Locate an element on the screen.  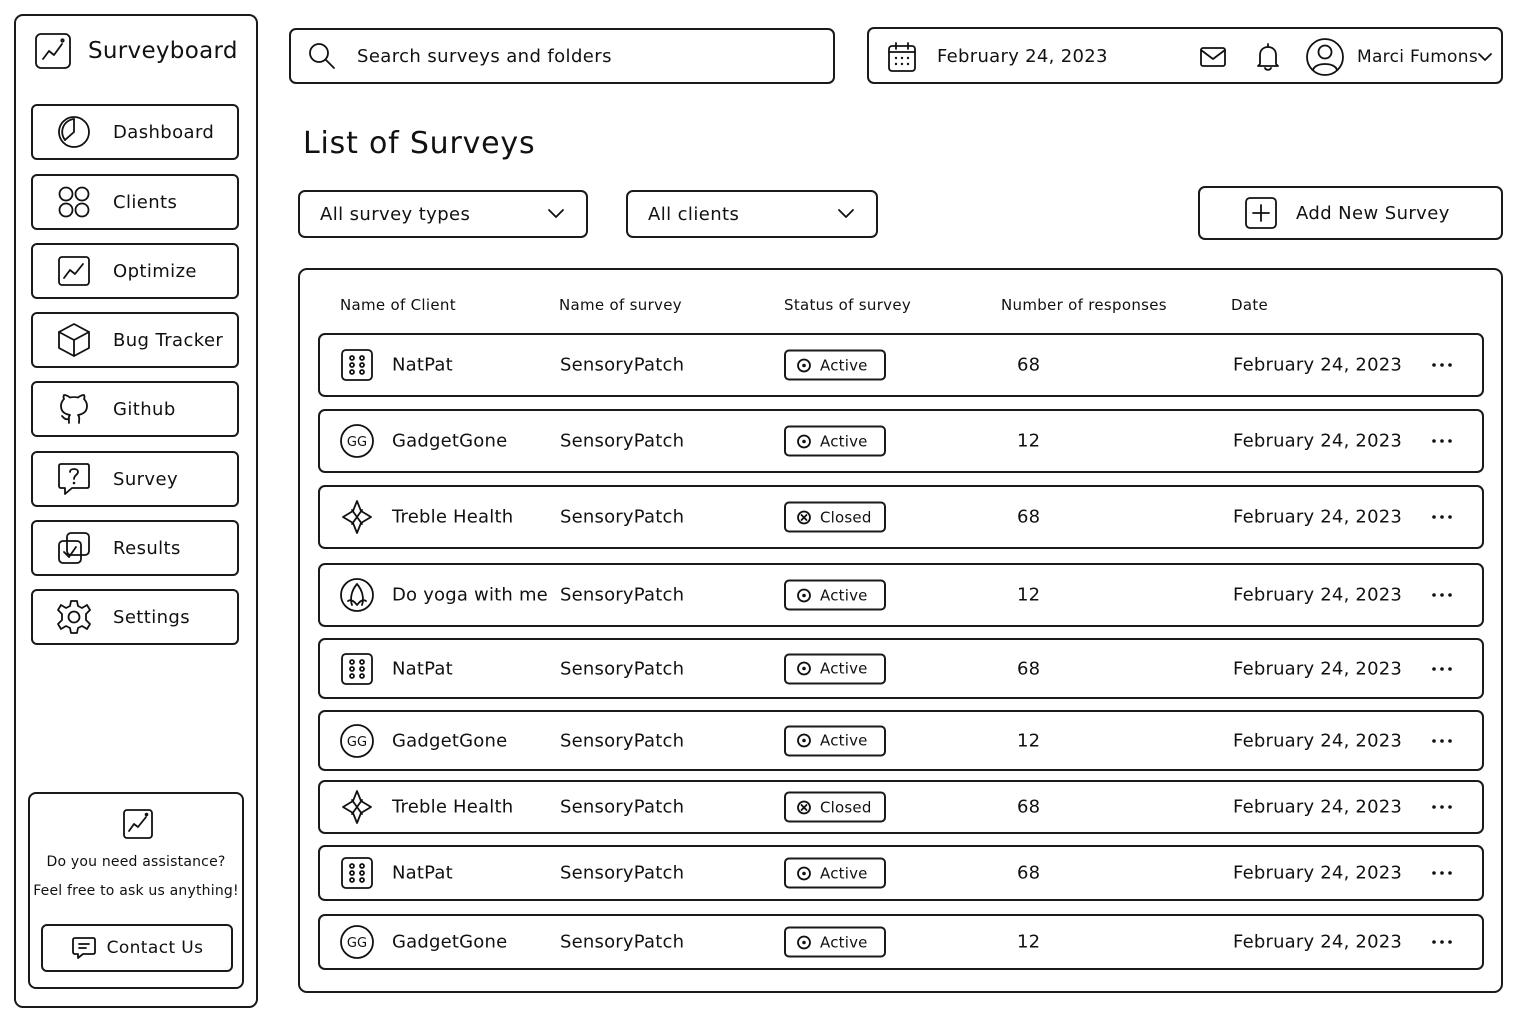
help-subtext: Feel free to ask us anything! is located at coordinates (136, 891).